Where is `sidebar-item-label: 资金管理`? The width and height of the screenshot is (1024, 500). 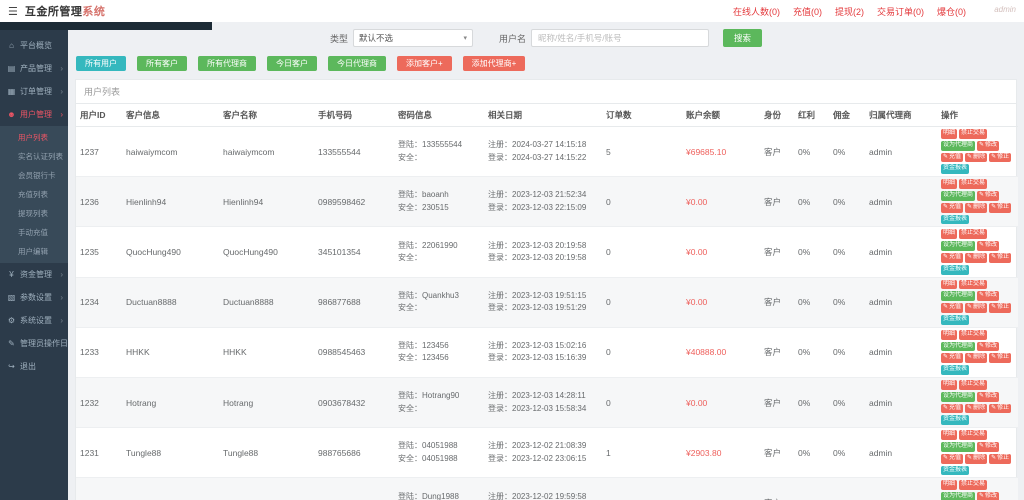
sidebar-item-label: 资金管理 is located at coordinates (36, 274).